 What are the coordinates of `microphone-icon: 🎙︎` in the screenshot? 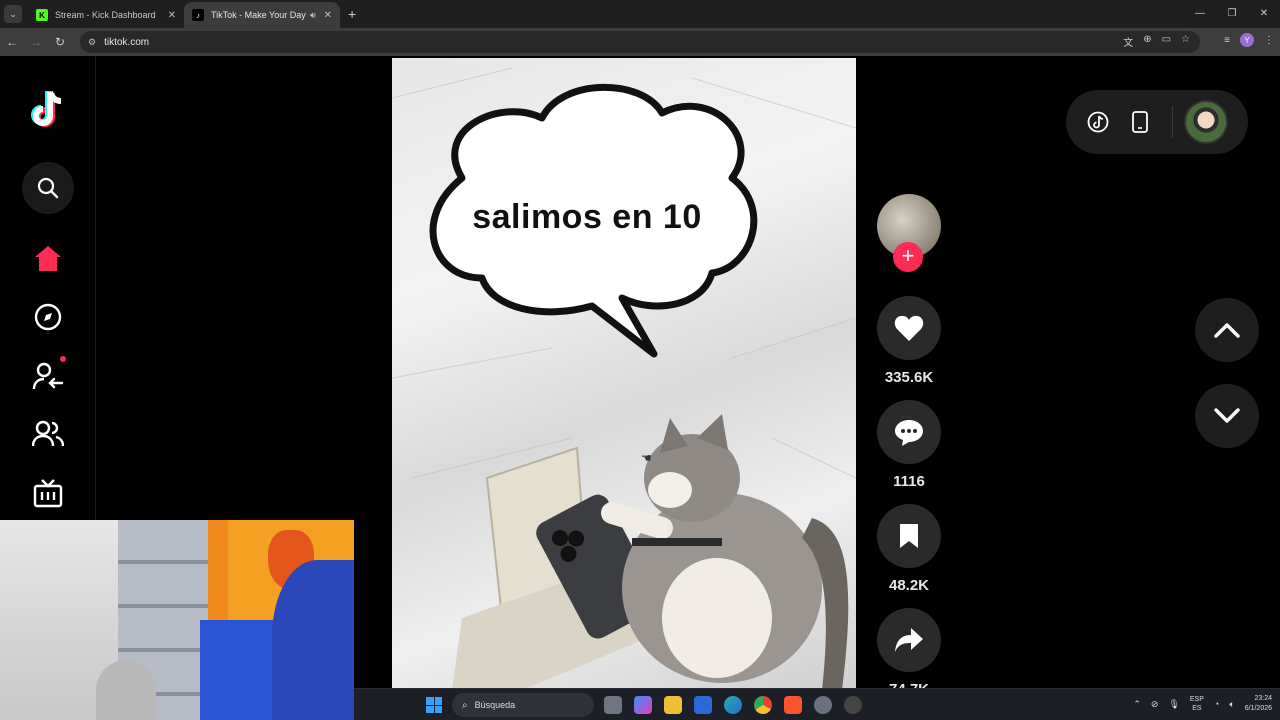 It's located at (1173, 704).